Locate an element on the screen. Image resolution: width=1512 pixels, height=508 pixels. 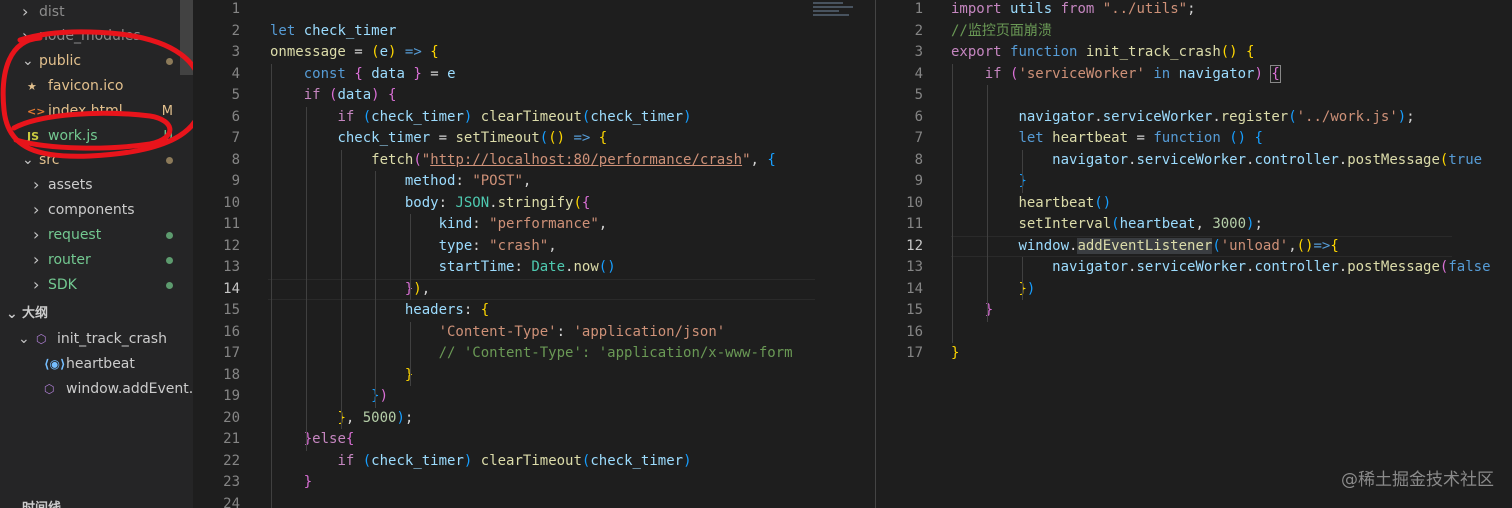
code-line: 11 kind: "performance", is located at coordinates (534, 225).